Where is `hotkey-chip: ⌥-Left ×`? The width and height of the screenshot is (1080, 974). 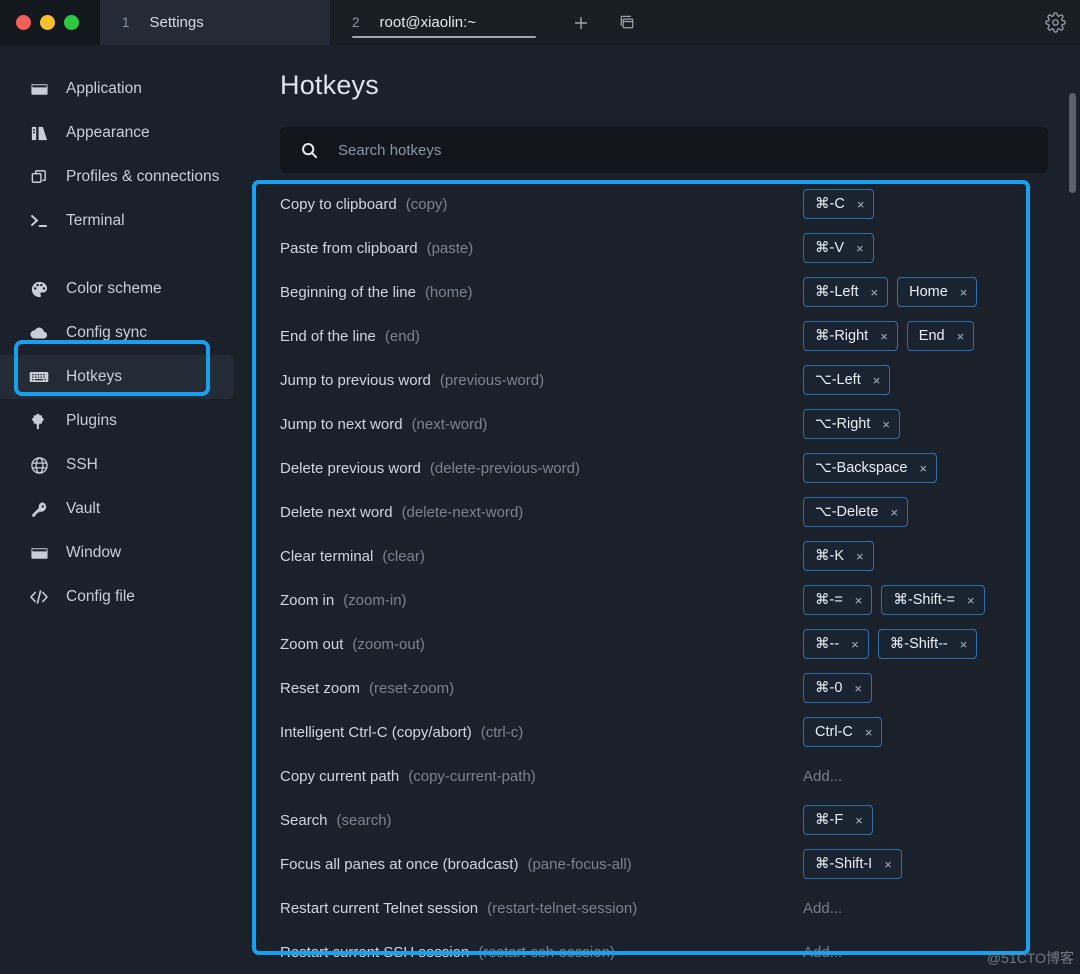
hotkey-chip: ⌥-Left × is located at coordinates (847, 380).